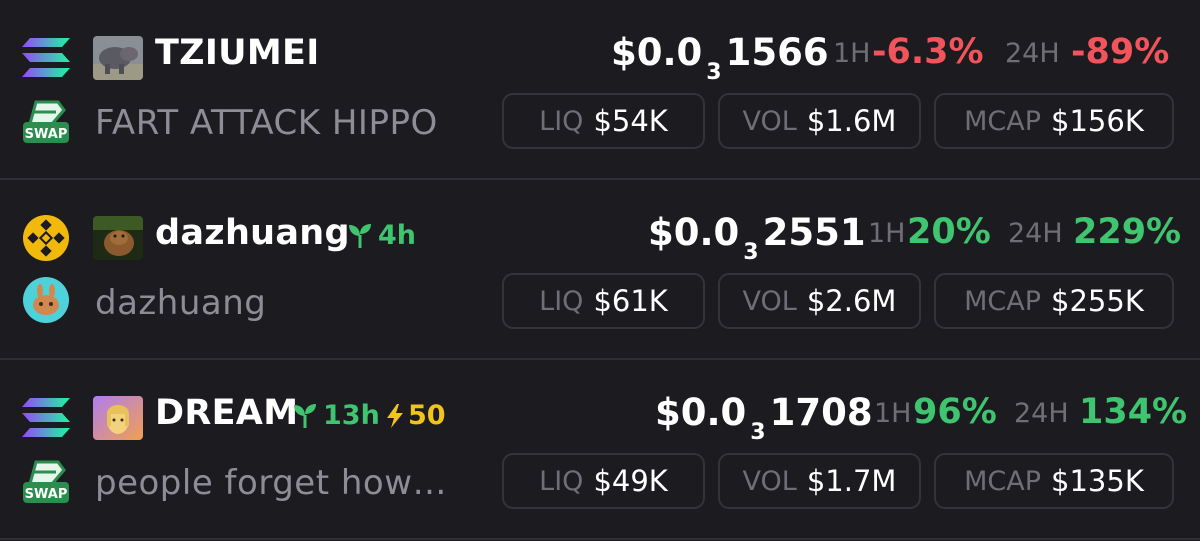  What do you see at coordinates (603, 481) in the screenshot?
I see `liquidity-pill: LIQ $49K` at bounding box center [603, 481].